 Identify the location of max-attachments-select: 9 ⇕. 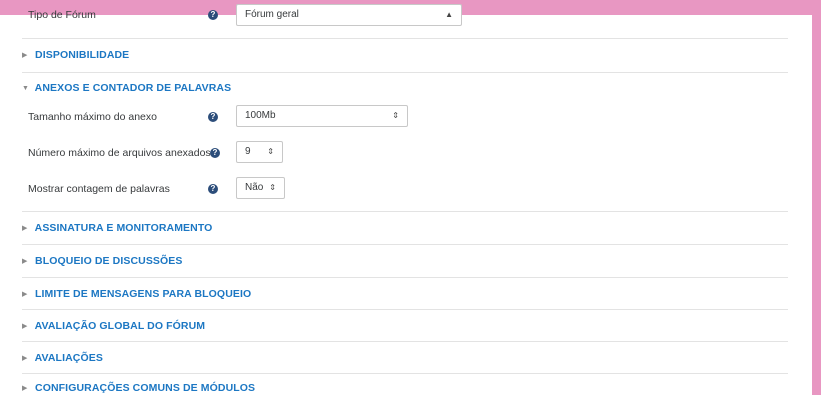
(259, 152).